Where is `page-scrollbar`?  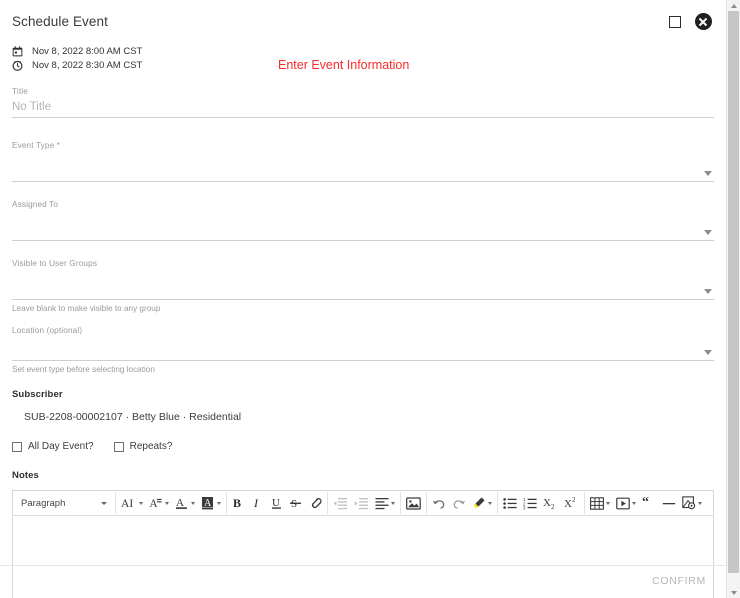 page-scrollbar is located at coordinates (733, 299).